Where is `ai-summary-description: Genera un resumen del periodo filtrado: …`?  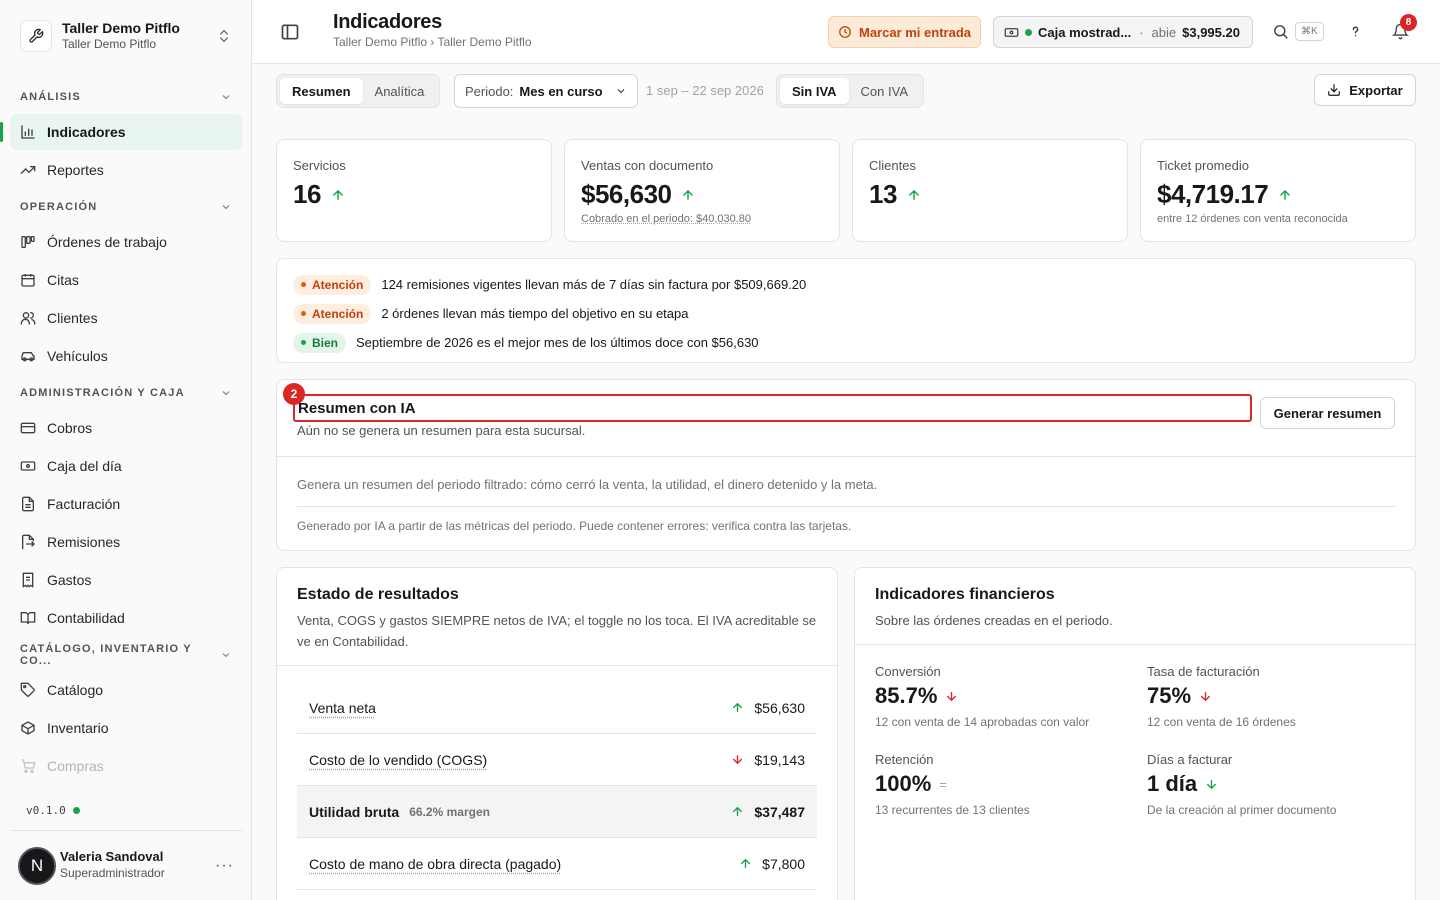 ai-summary-description: Genera un resumen del periodo filtrado: … is located at coordinates (587, 484).